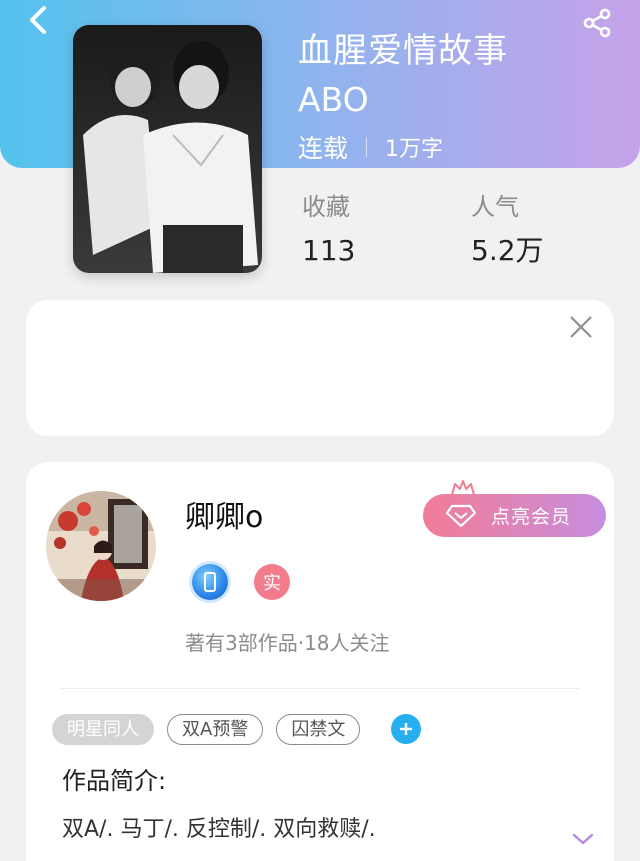  I want to click on stat-value: 113, so click(329, 250).